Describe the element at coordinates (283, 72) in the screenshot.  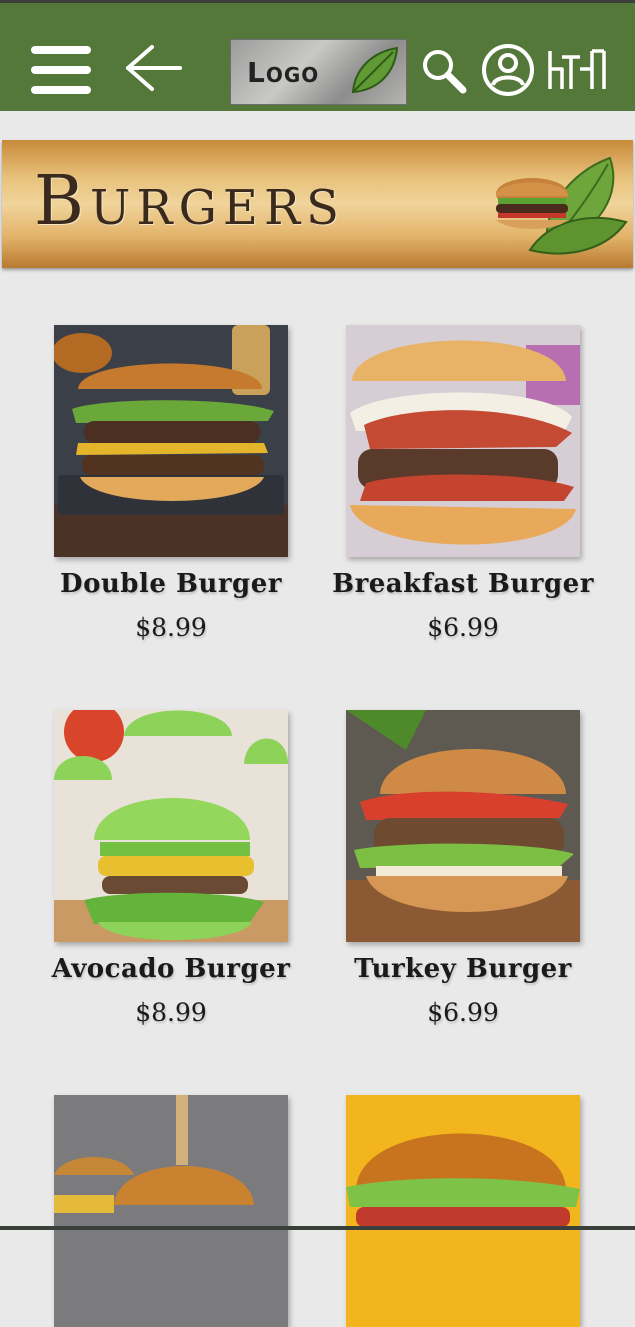
I see `logo-text: Logo` at that location.